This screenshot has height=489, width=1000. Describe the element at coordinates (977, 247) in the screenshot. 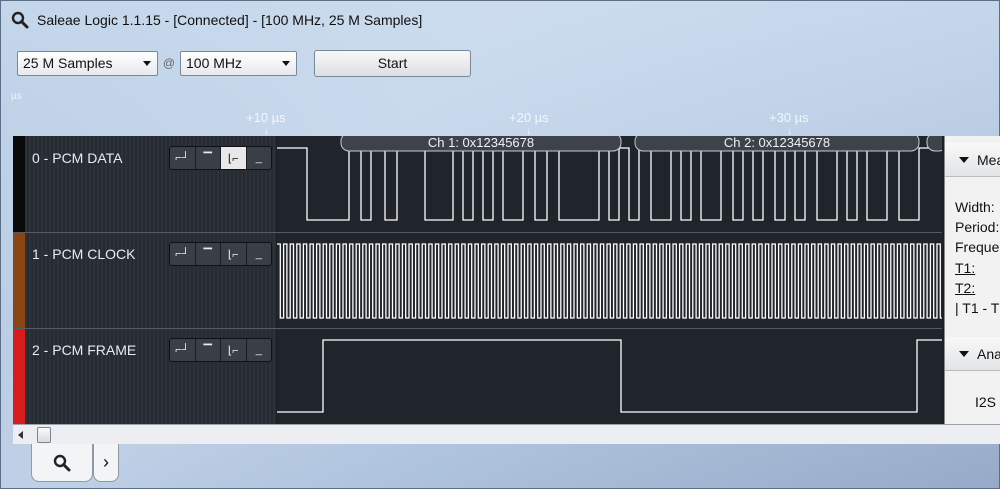

I see `frequency-label: Freque` at that location.